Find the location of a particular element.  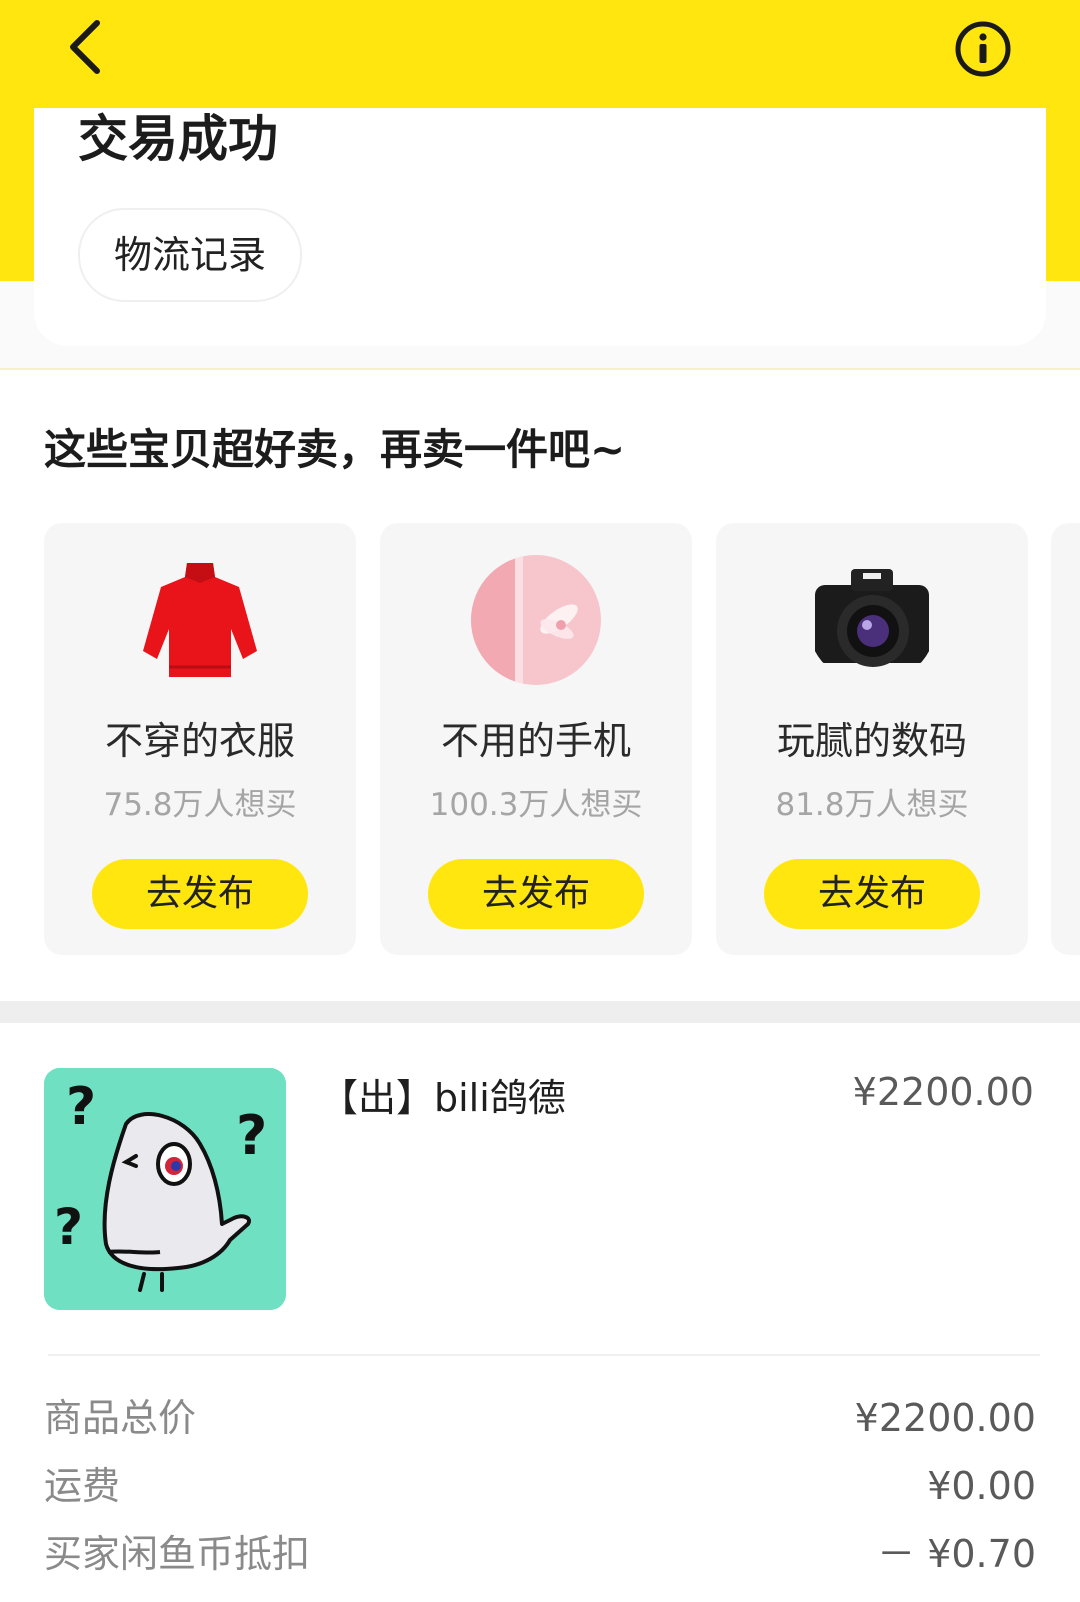

confused-pigeon-image: ? ? ? is located at coordinates (165, 1189).